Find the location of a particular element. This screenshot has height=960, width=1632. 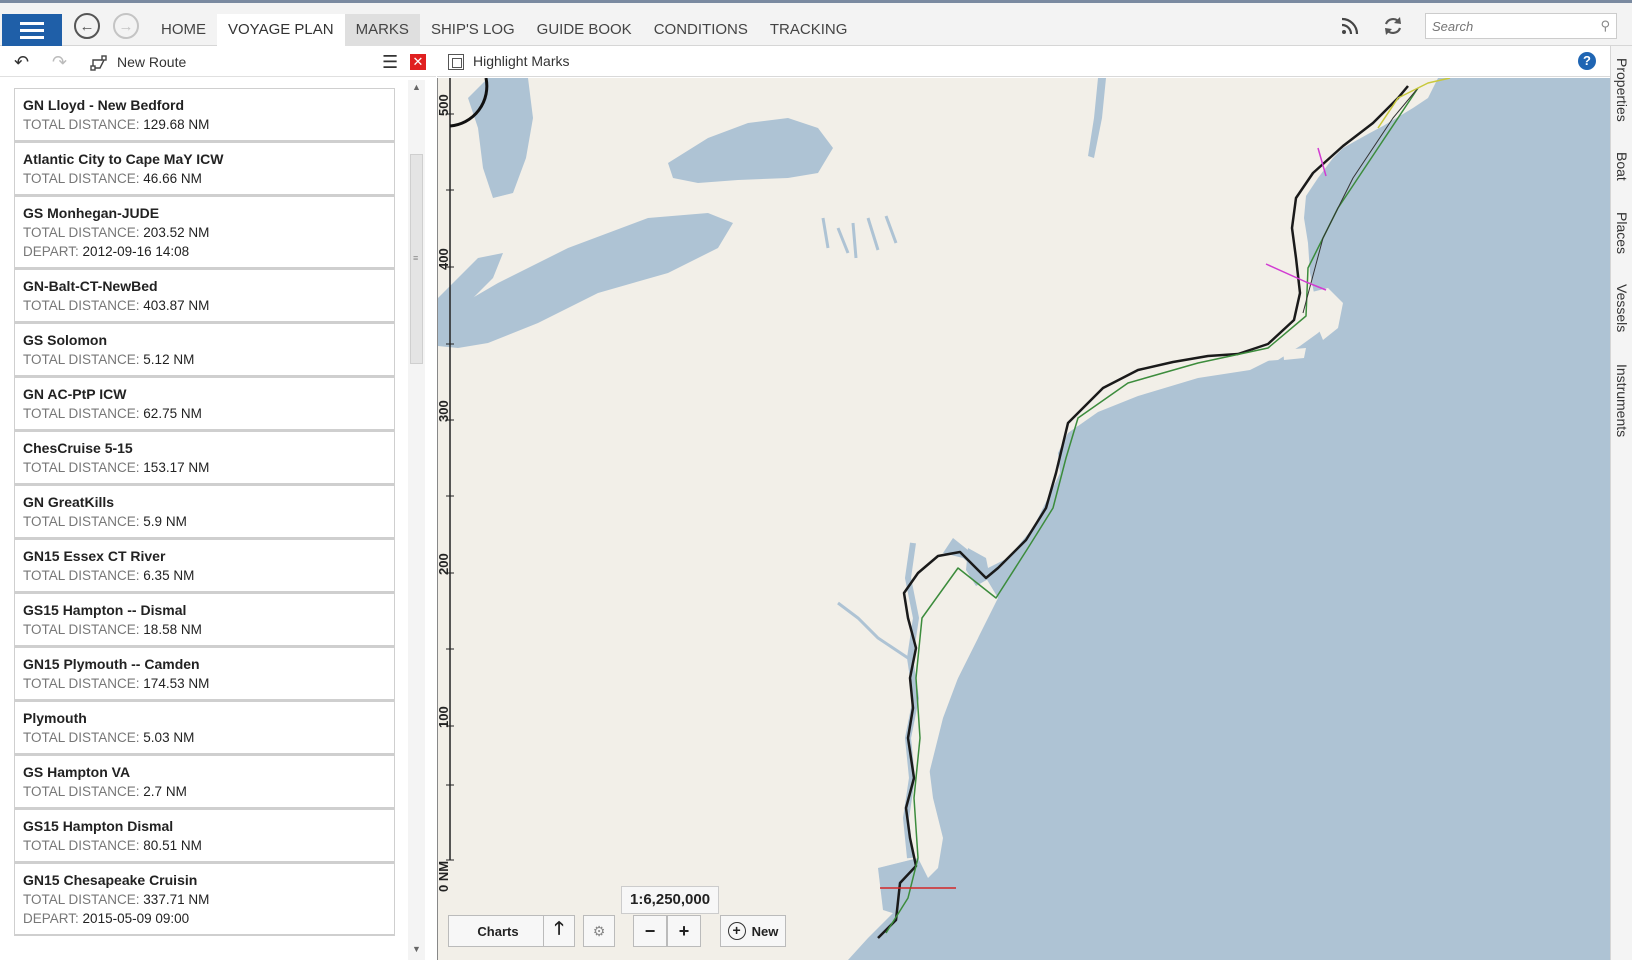

distance-value: 153.17 NM is located at coordinates (176, 467).